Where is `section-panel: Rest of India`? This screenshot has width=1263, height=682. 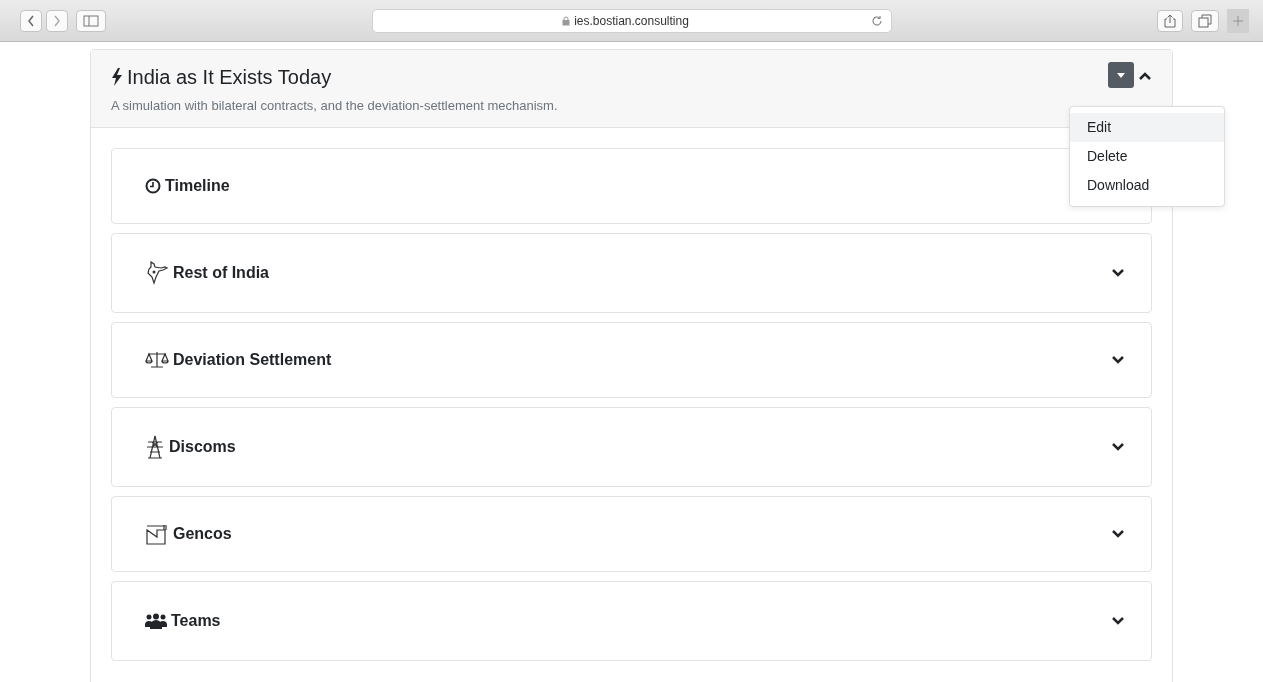
section-panel: Rest of India is located at coordinates (631, 272).